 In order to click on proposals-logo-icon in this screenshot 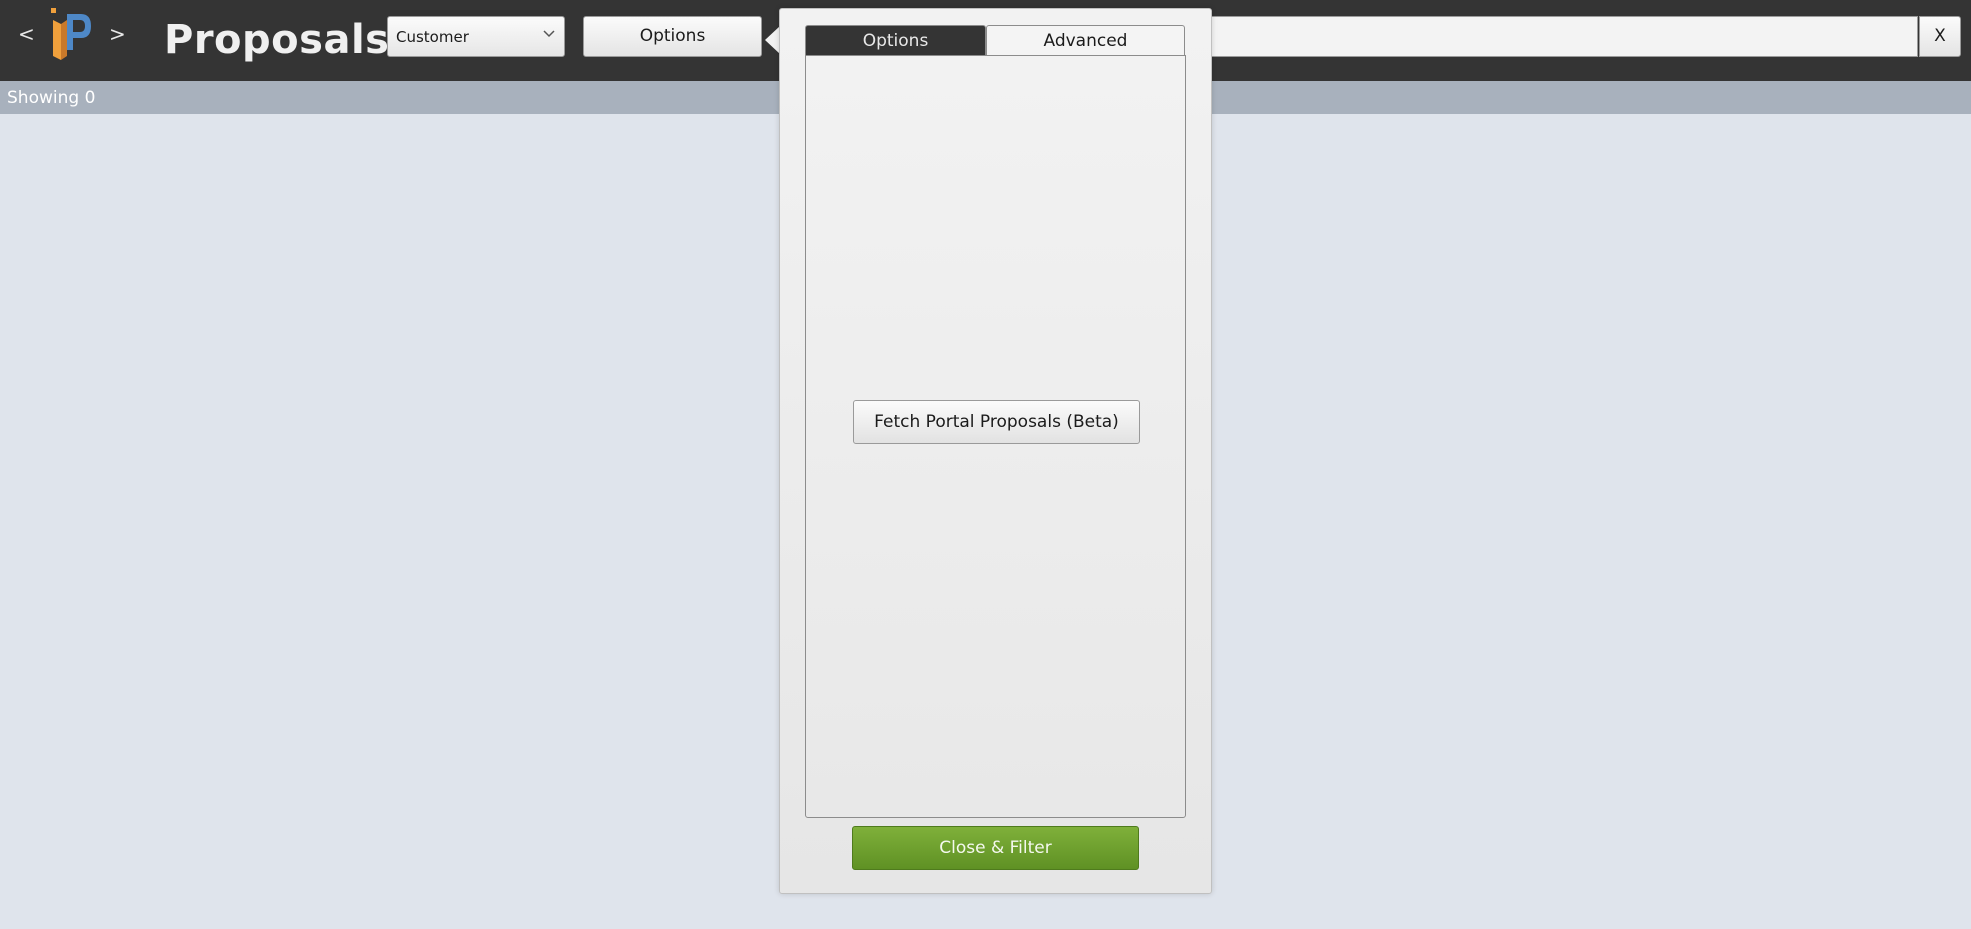, I will do `click(71, 34)`.